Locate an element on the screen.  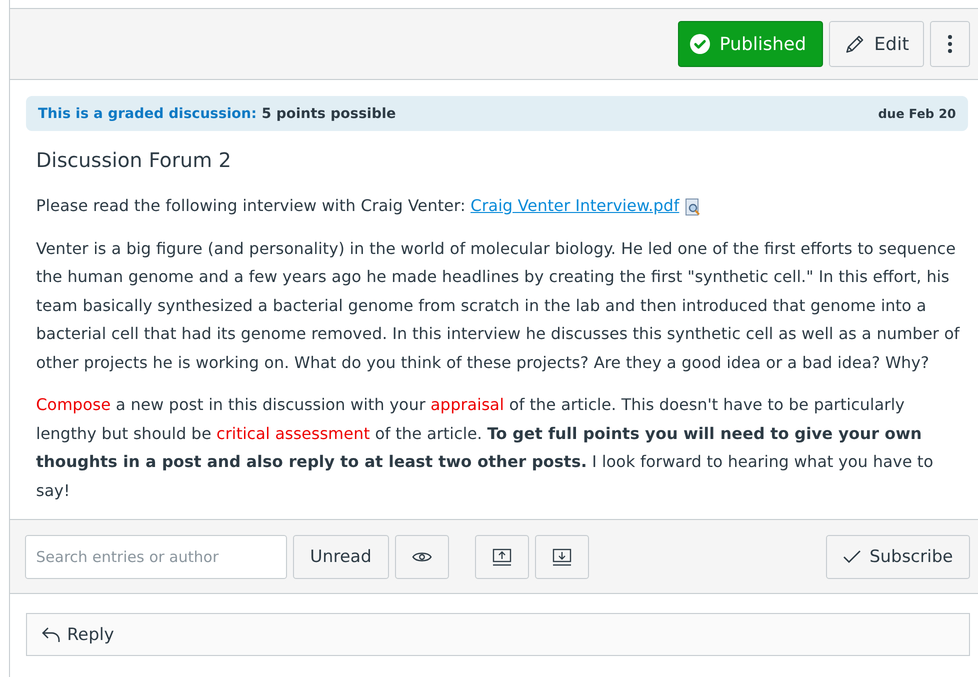
due-date: due Feb 20 is located at coordinates (917, 113).